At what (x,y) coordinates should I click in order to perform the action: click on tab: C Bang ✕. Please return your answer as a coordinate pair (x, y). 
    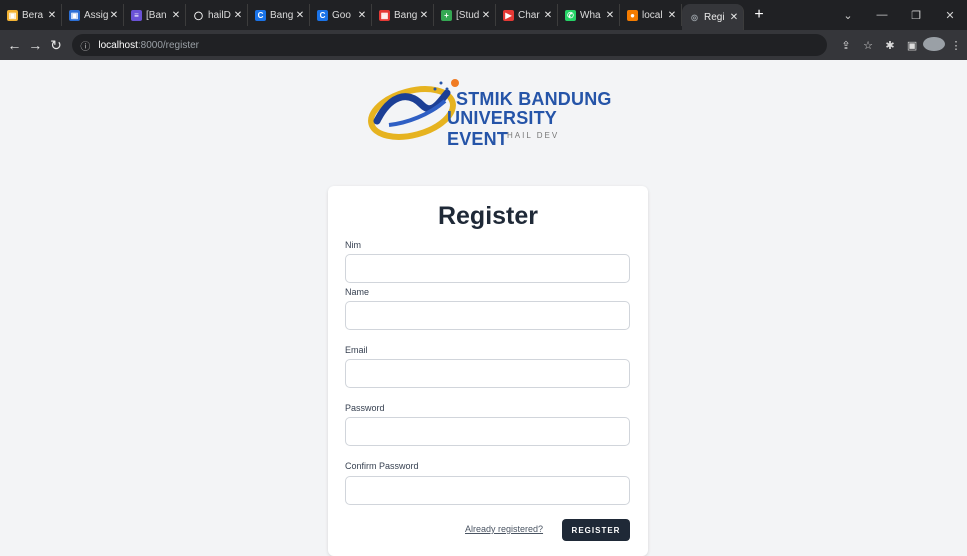
    Looking at the image, I should click on (279, 15).